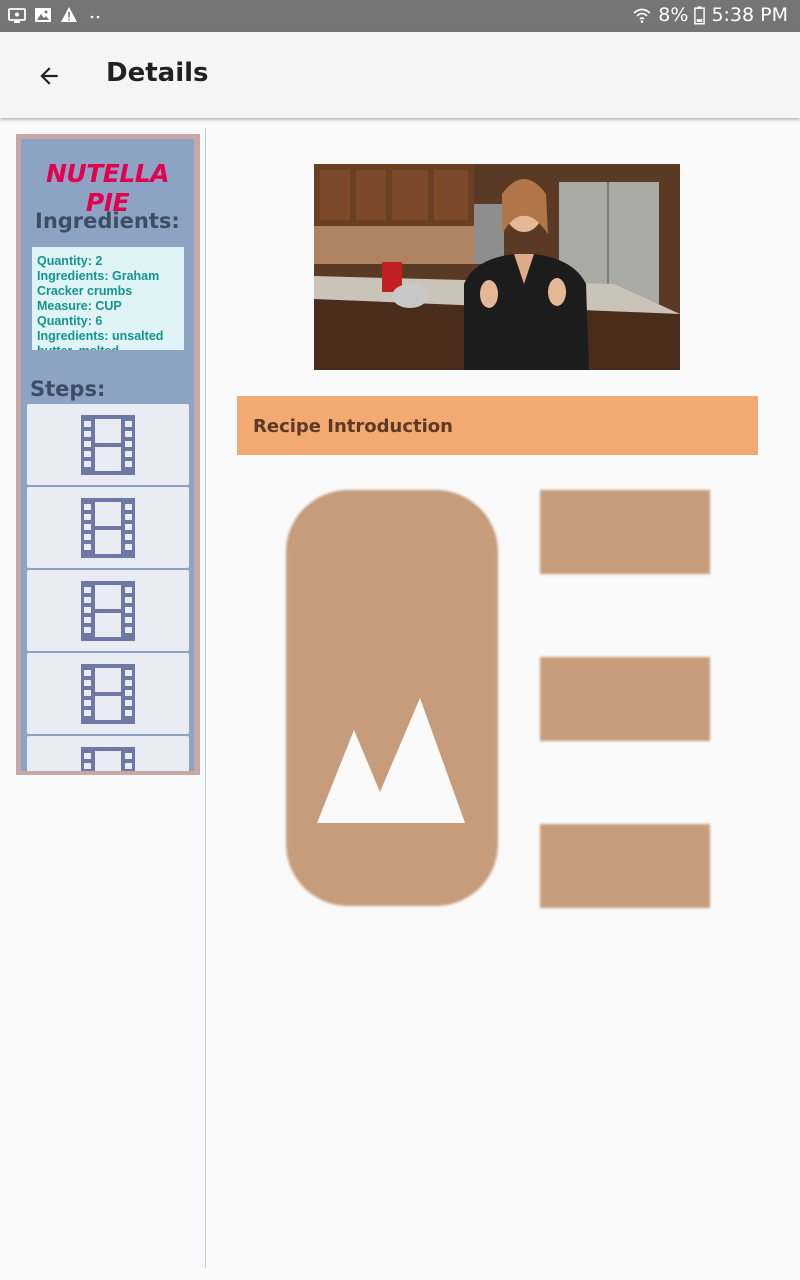  I want to click on ingredient-line: Quantity: 6, so click(70, 321).